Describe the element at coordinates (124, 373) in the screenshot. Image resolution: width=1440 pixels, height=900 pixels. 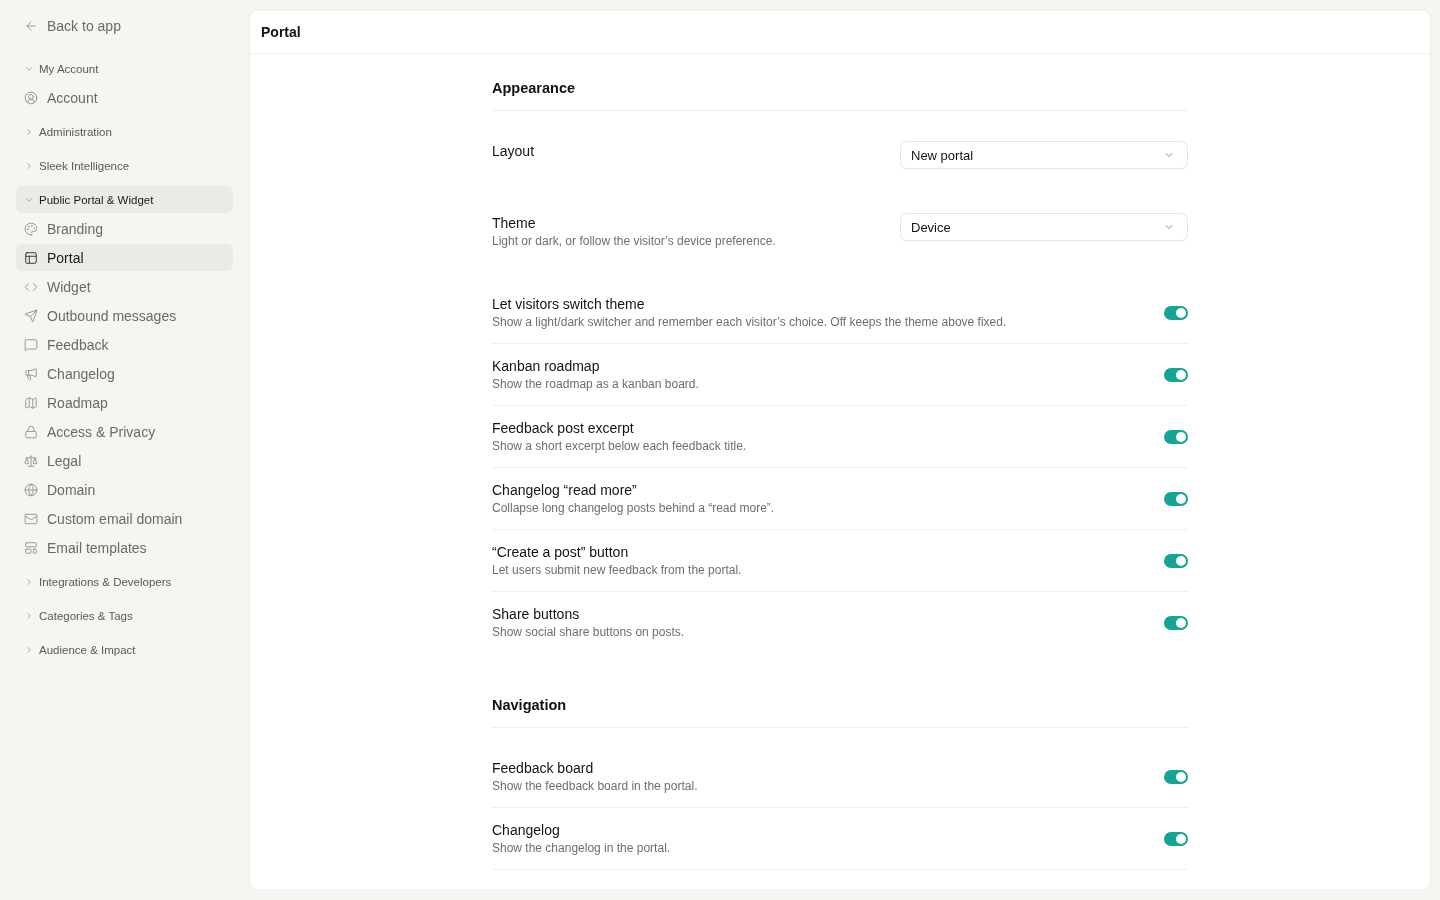
I see `sidebar-item: Changelog` at that location.